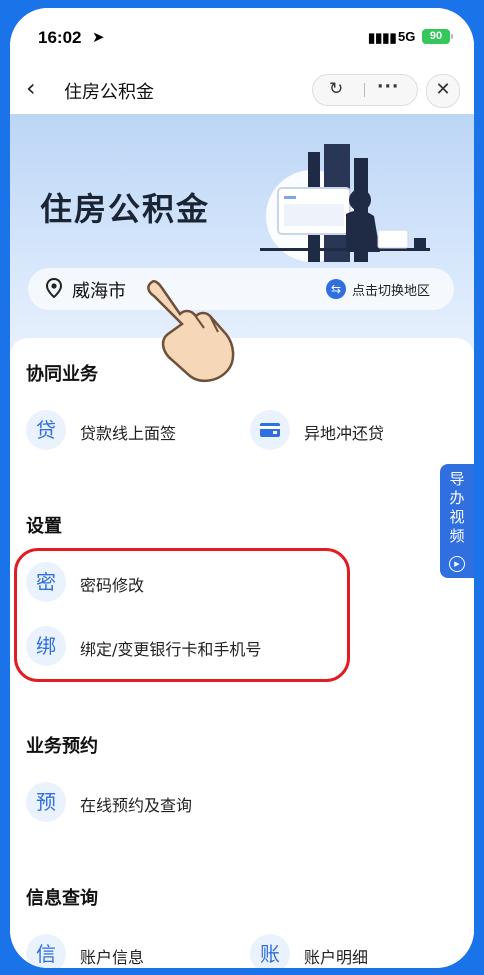 This screenshot has height=975, width=484. Describe the element at coordinates (407, 36) in the screenshot. I see `network-type: 5G` at that location.